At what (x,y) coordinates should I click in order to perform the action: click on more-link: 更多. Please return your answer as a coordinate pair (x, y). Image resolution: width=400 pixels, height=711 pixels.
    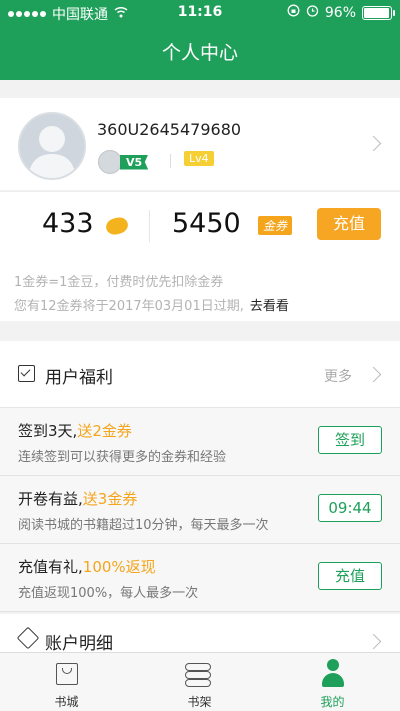
    Looking at the image, I should click on (338, 376).